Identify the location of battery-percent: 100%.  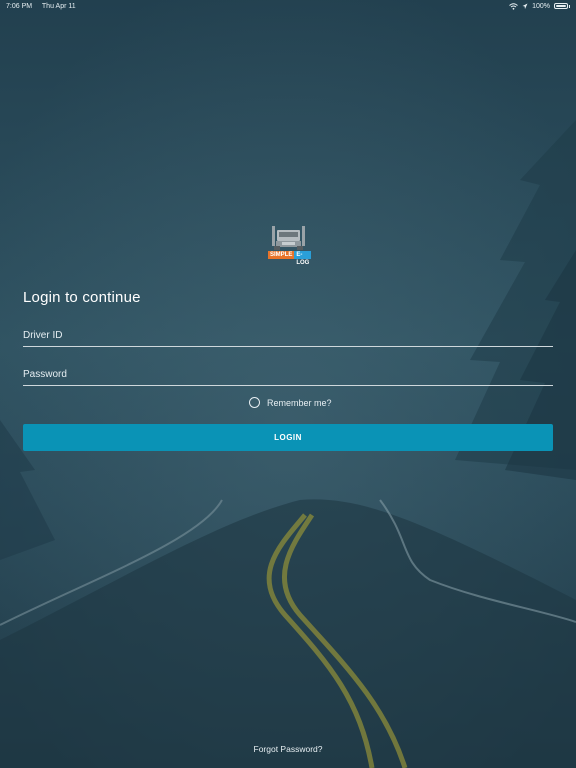
(541, 6).